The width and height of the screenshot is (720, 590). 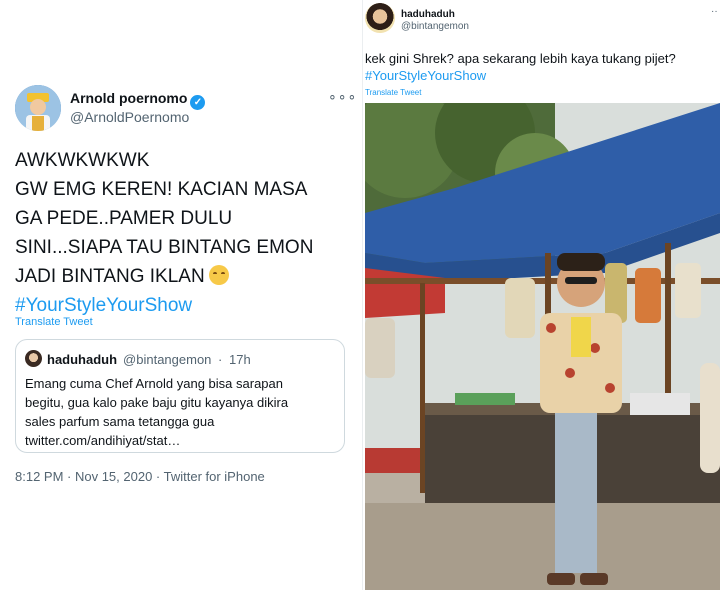 I want to click on tweet-line: SINI...SIAPA TAU BINTANG EMON, so click(x=164, y=247).